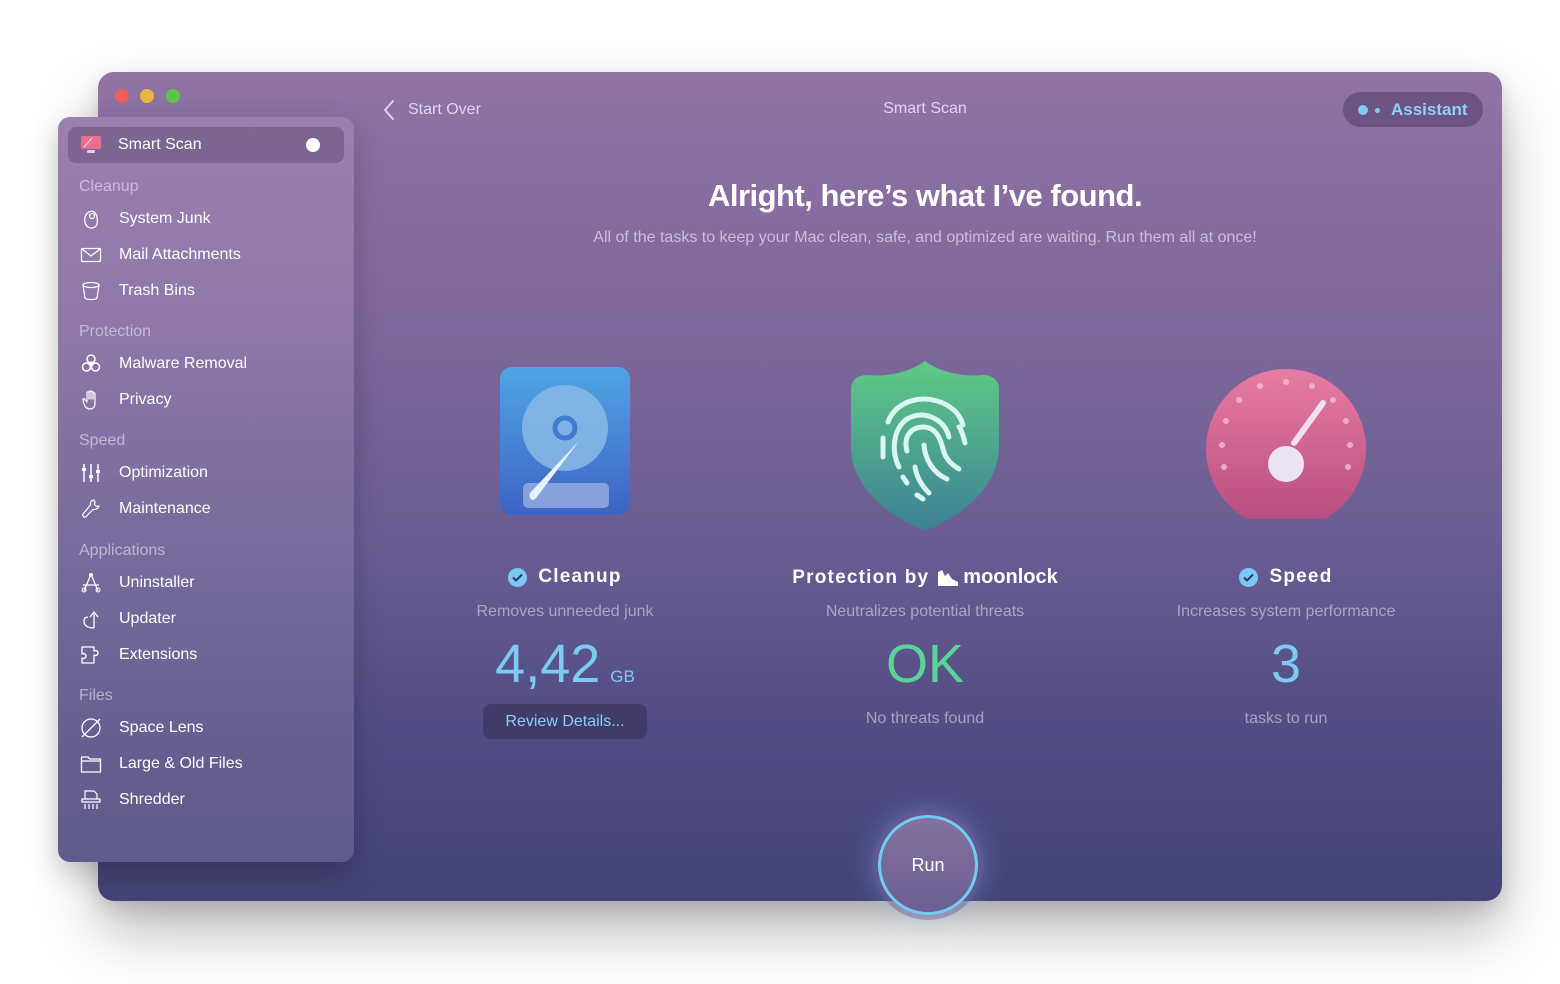 This screenshot has width=1560, height=984. What do you see at coordinates (91, 291) in the screenshot?
I see `trash-bin-icon` at bounding box center [91, 291].